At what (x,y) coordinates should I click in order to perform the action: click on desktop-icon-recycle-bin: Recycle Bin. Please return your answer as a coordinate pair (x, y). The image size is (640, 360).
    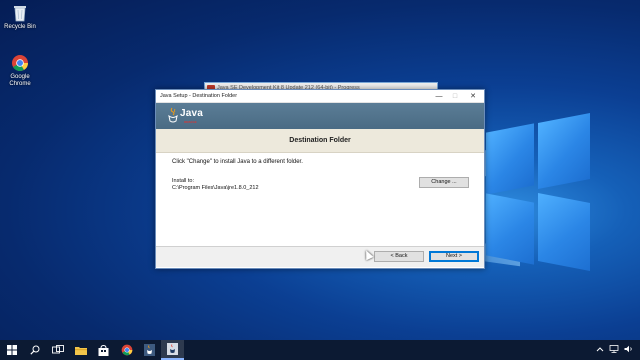
    Looking at the image, I should click on (20, 17).